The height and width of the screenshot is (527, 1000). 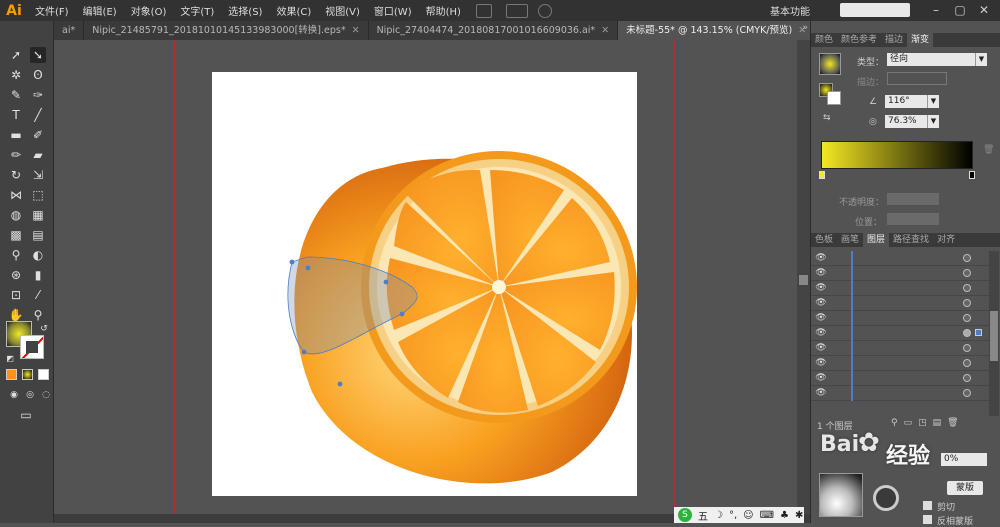 I want to click on slice-tool-icon: ⁄, so click(x=38, y=295).